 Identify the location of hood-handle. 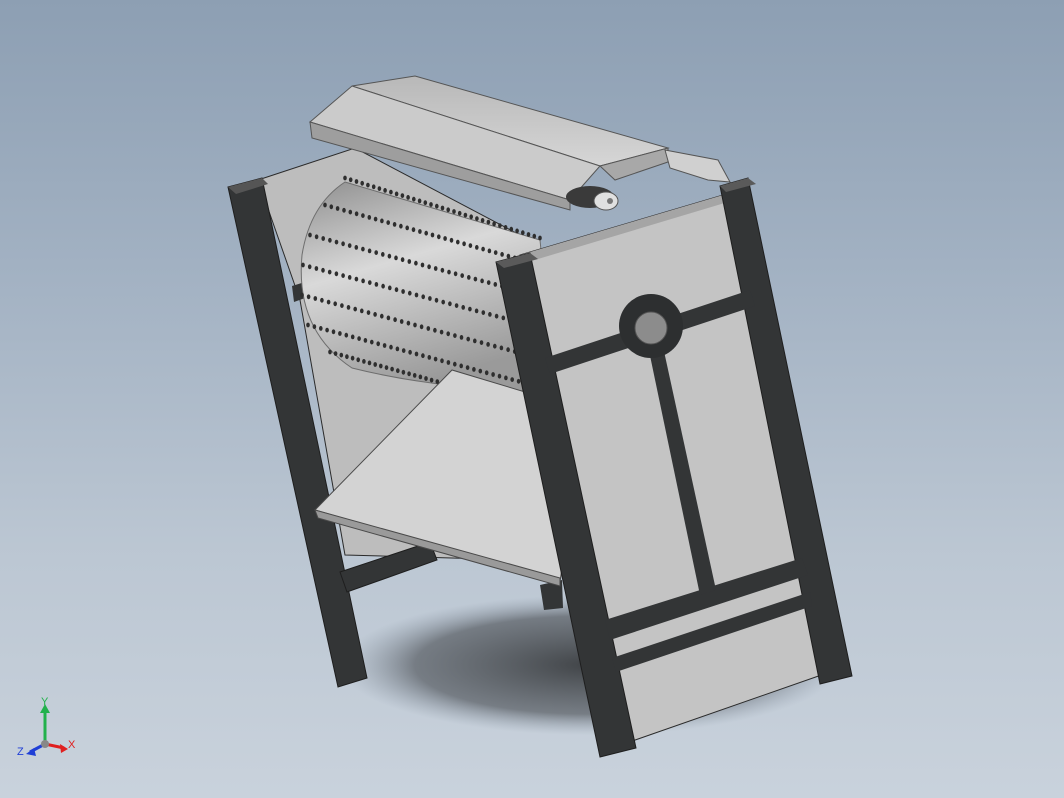
(697, 166).